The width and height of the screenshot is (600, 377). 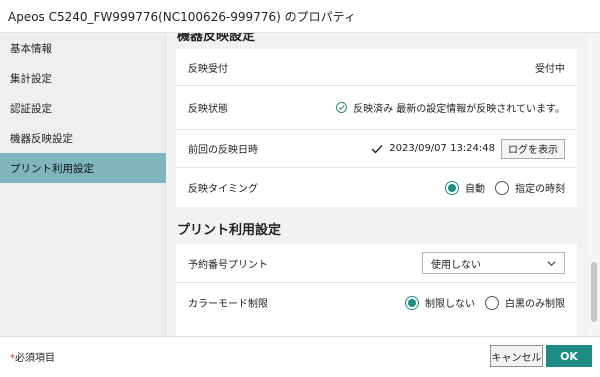 What do you see at coordinates (83, 108) in the screenshot?
I see `sidebar-item-authentication: 認証設定` at bounding box center [83, 108].